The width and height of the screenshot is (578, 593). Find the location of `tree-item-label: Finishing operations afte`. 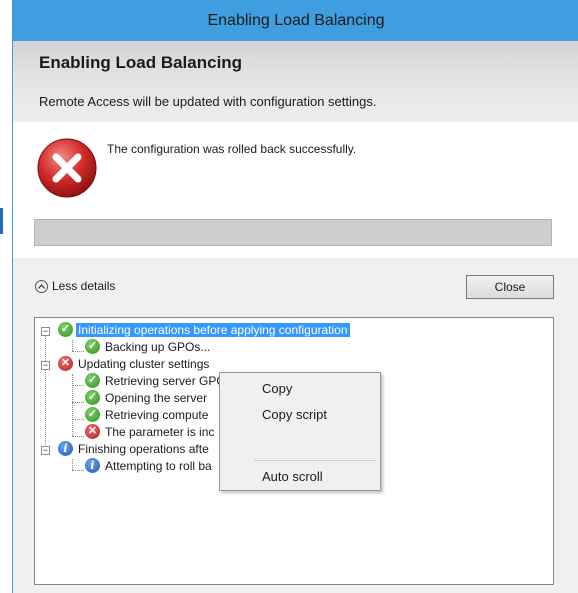

tree-item-label: Finishing operations afte is located at coordinates (143, 449).